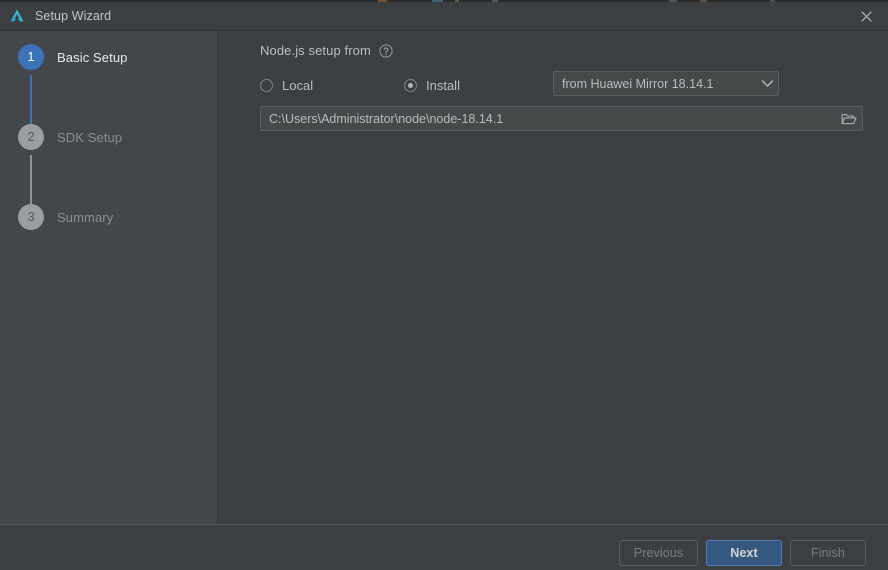 This screenshot has width=888, height=570. What do you see at coordinates (410, 85) in the screenshot?
I see `radio-mark-install` at bounding box center [410, 85].